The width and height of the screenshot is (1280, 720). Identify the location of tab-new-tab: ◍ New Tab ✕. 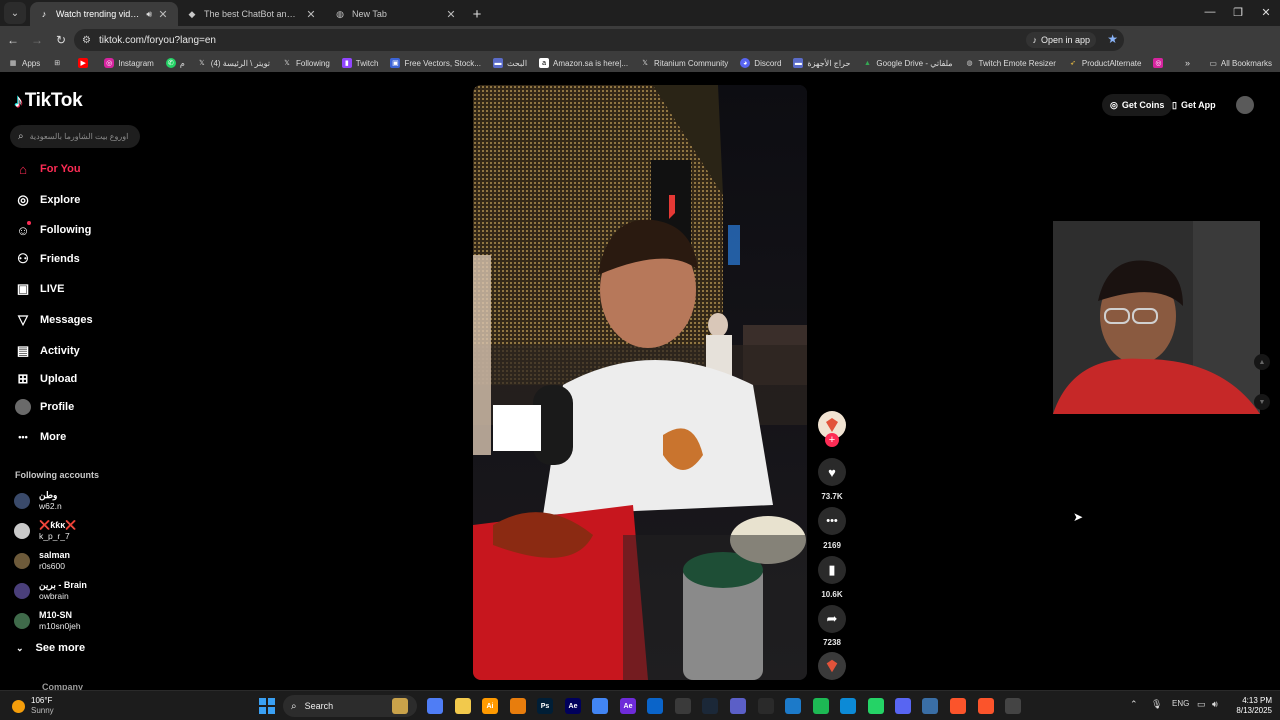
(396, 14).